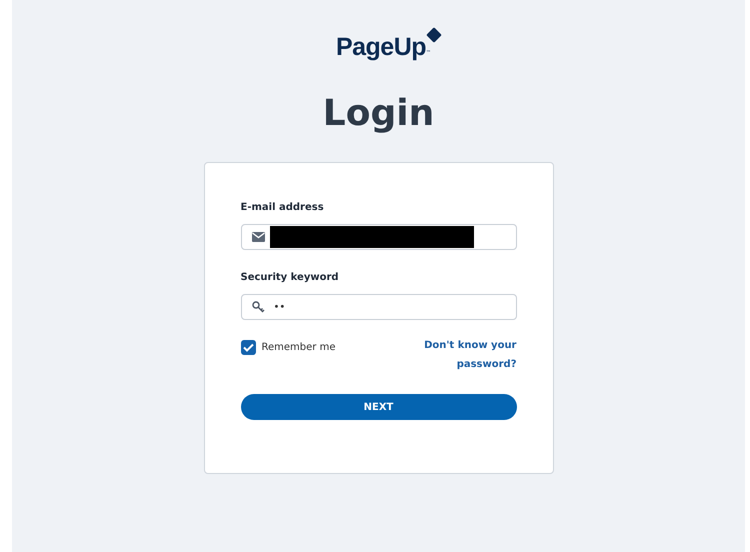  I want to click on field-label: Security keyword, so click(290, 278).